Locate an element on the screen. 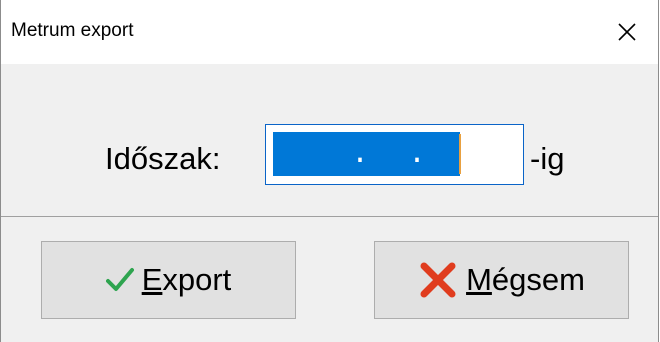 The image size is (660, 342). window-title: Metrum export is located at coordinates (72, 30).